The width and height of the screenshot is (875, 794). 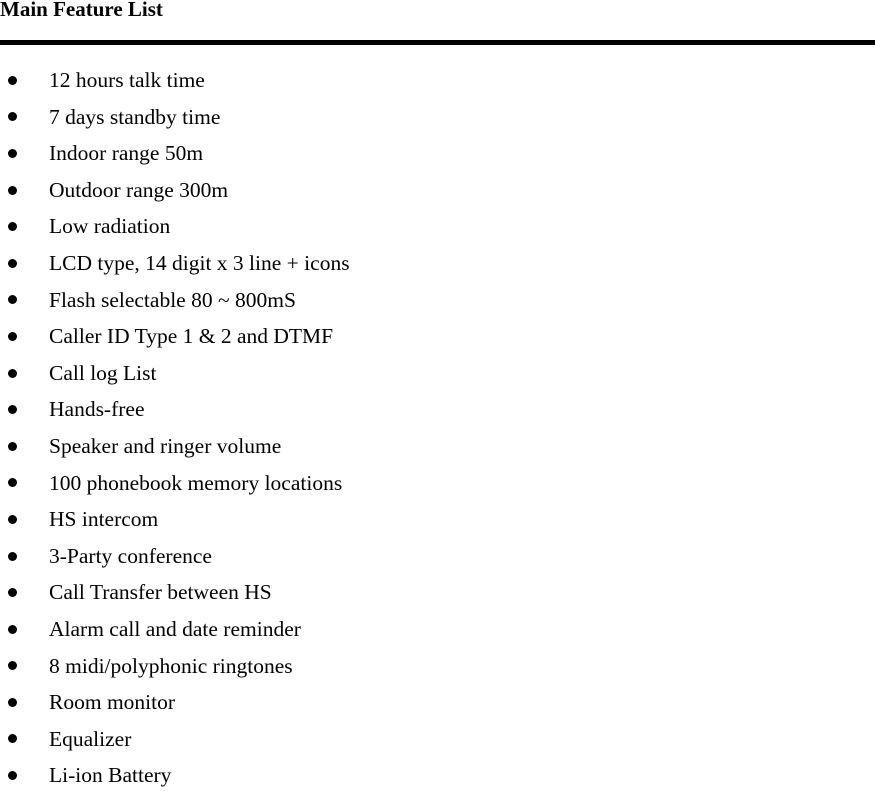 What do you see at coordinates (160, 592) in the screenshot?
I see `list-item-label: Call Transfer between HS` at bounding box center [160, 592].